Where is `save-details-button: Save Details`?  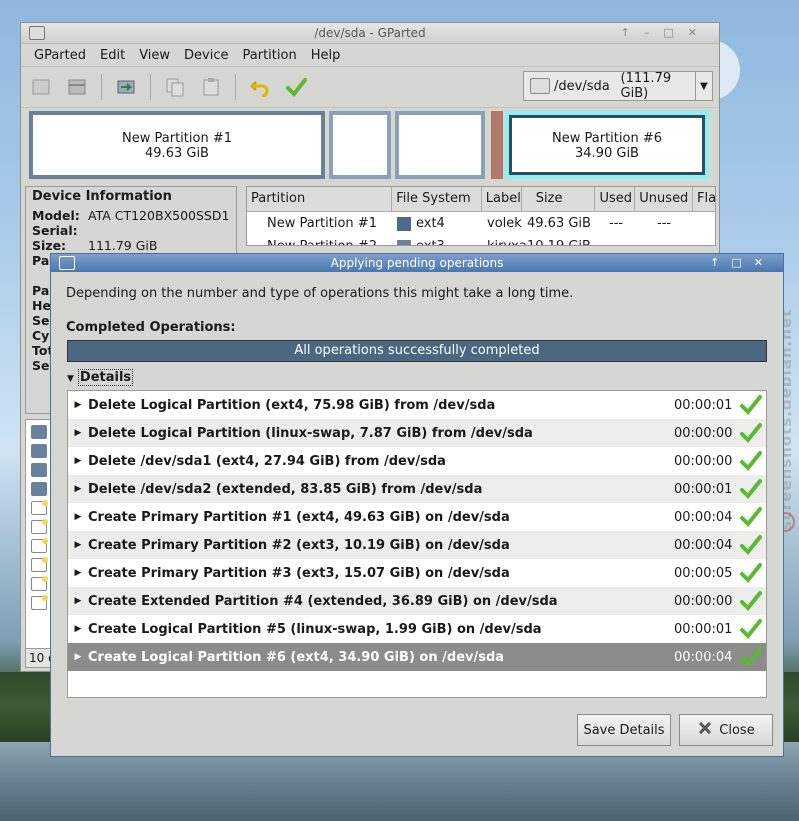 save-details-button: Save Details is located at coordinates (624, 730).